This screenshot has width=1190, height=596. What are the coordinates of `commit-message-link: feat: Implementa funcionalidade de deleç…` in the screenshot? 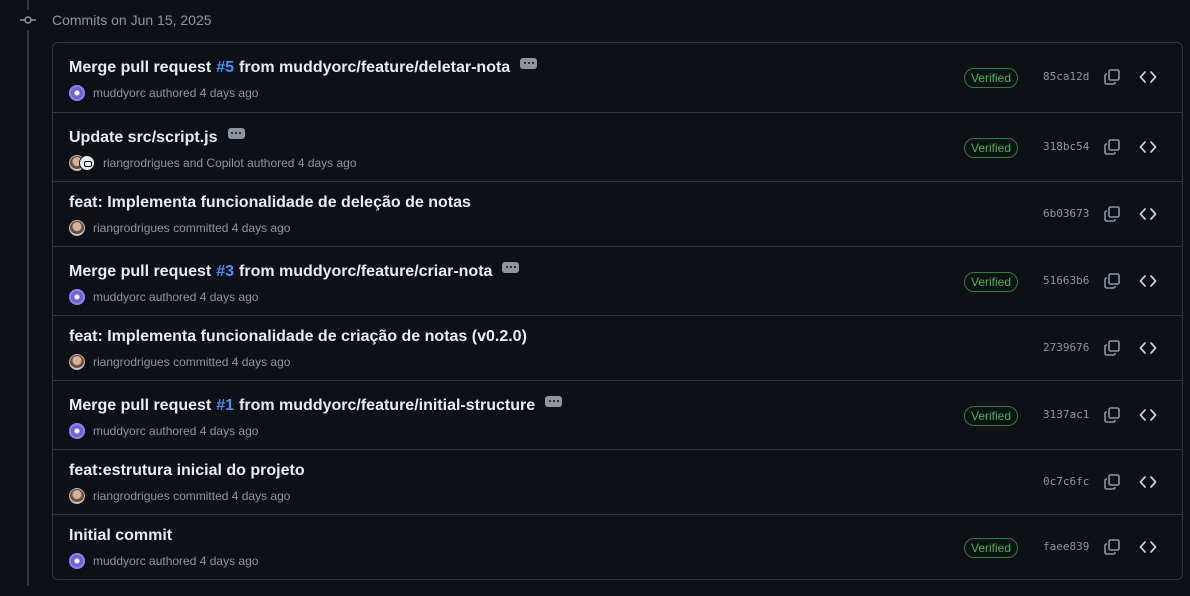 It's located at (270, 203).